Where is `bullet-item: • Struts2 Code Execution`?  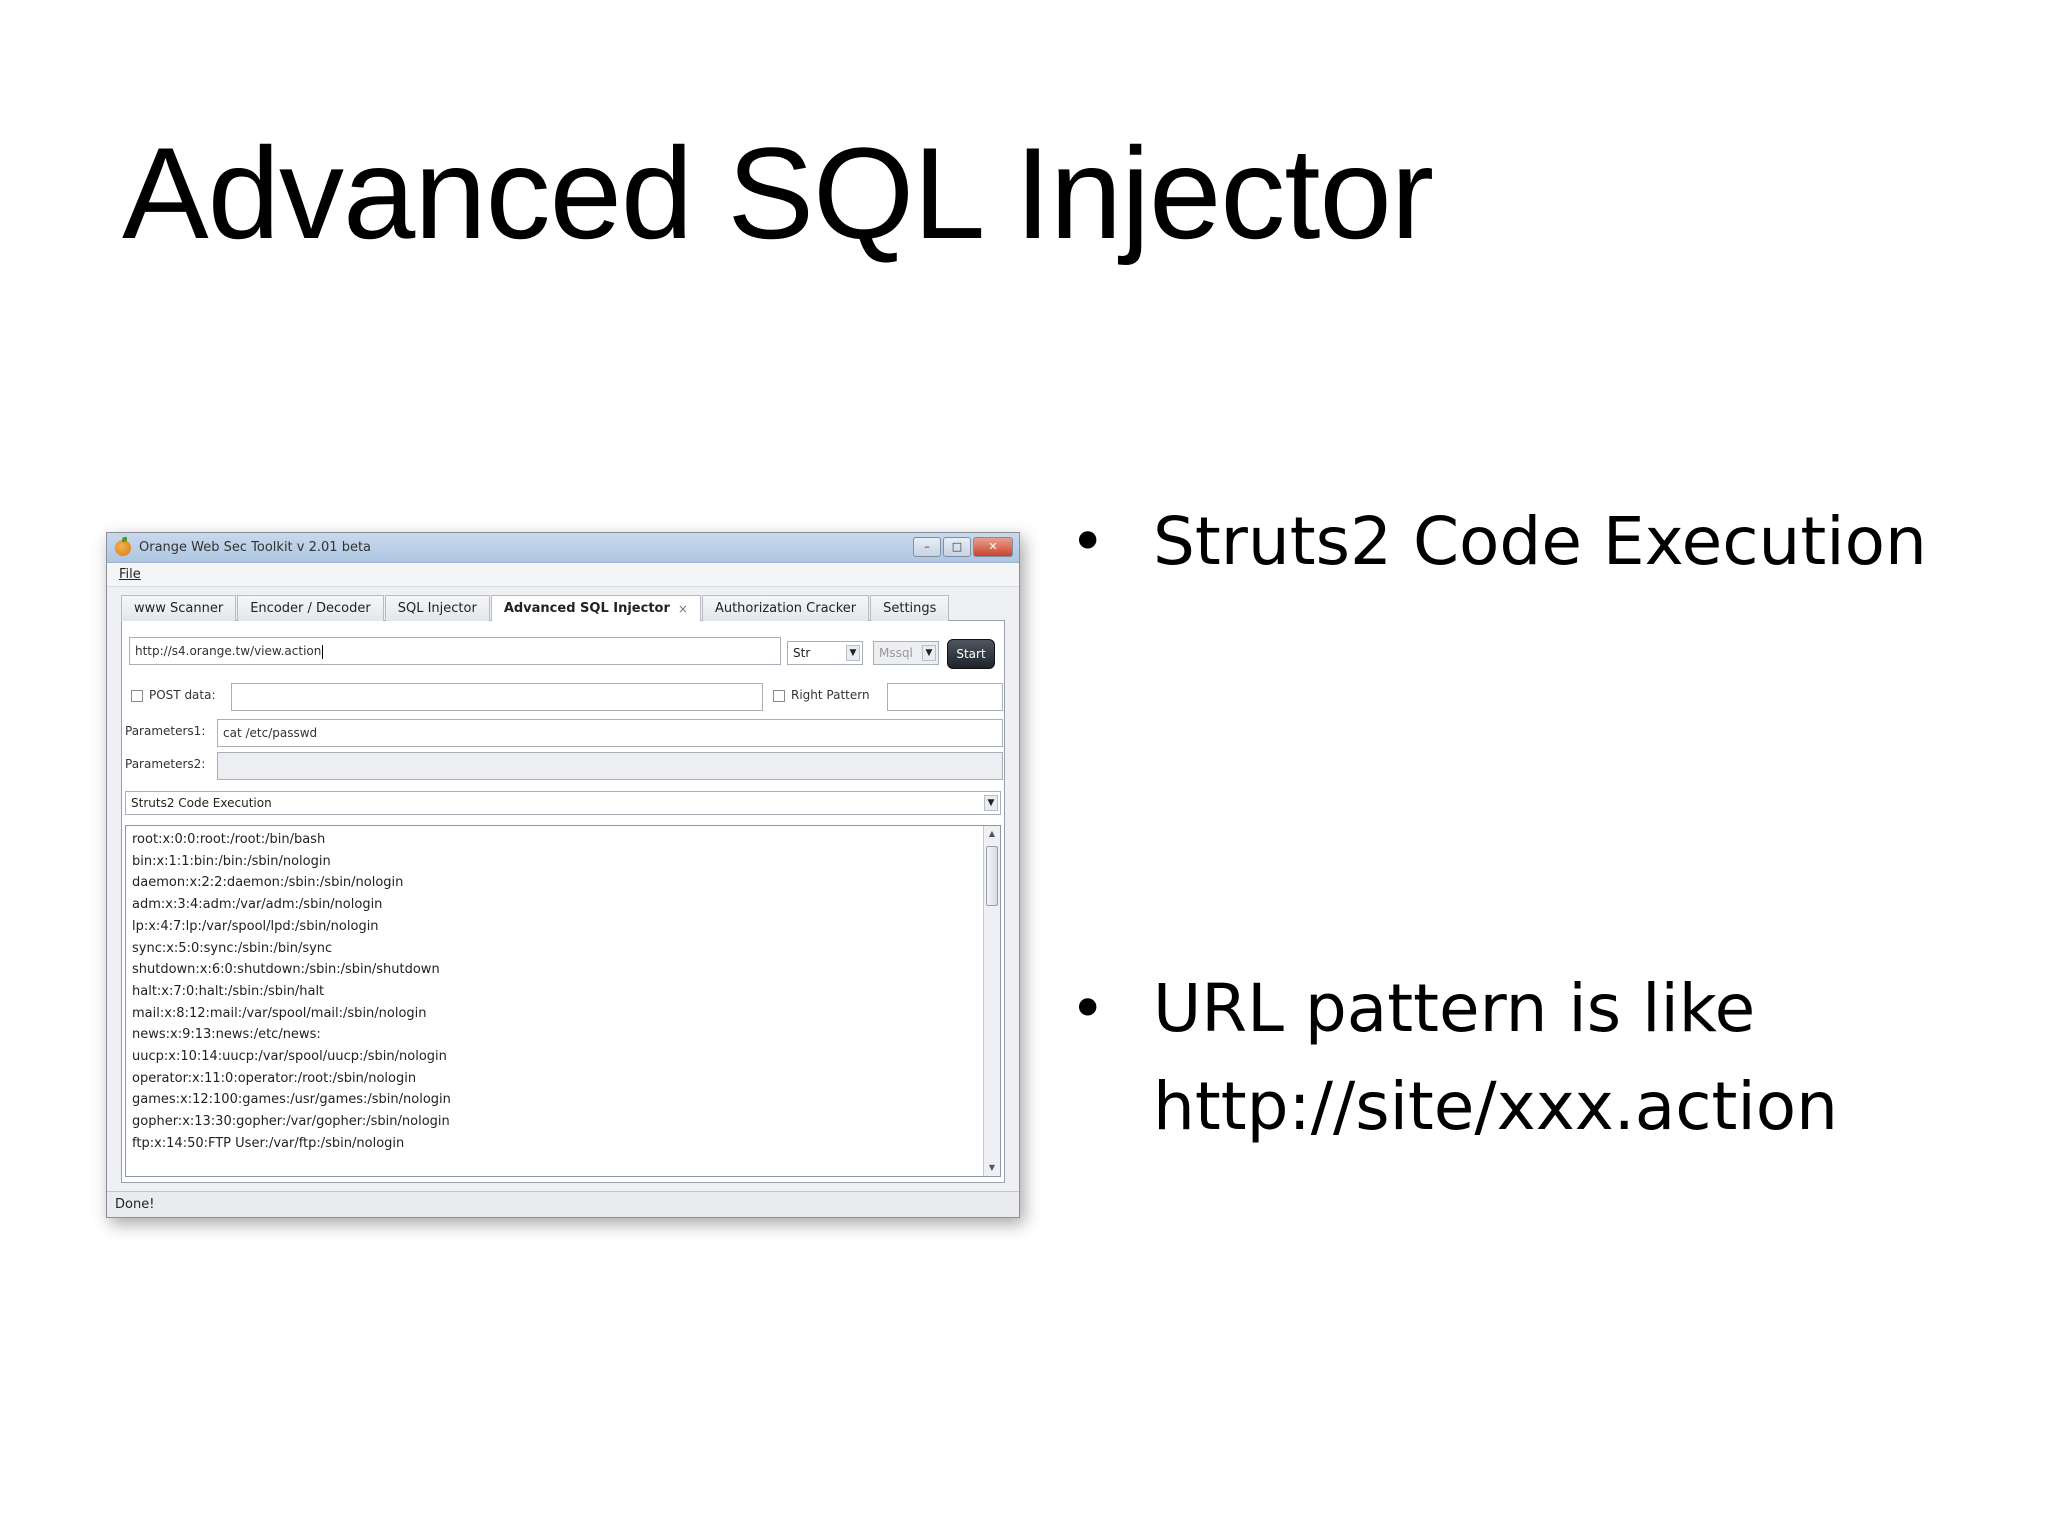 bullet-item: • Struts2 Code Execution is located at coordinates (1498, 542).